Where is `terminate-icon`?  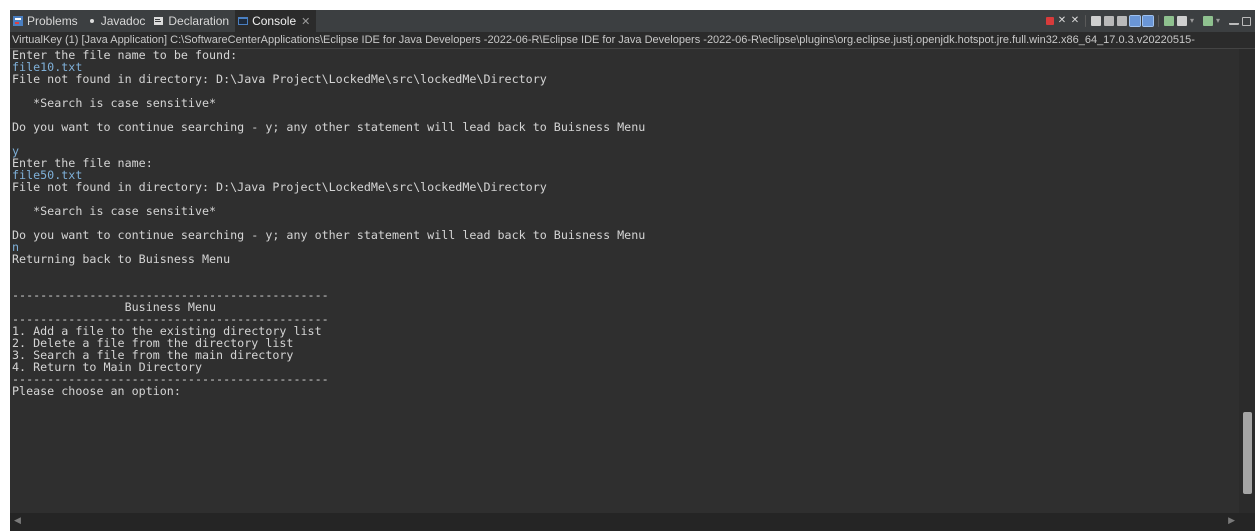 terminate-icon is located at coordinates (1050, 21).